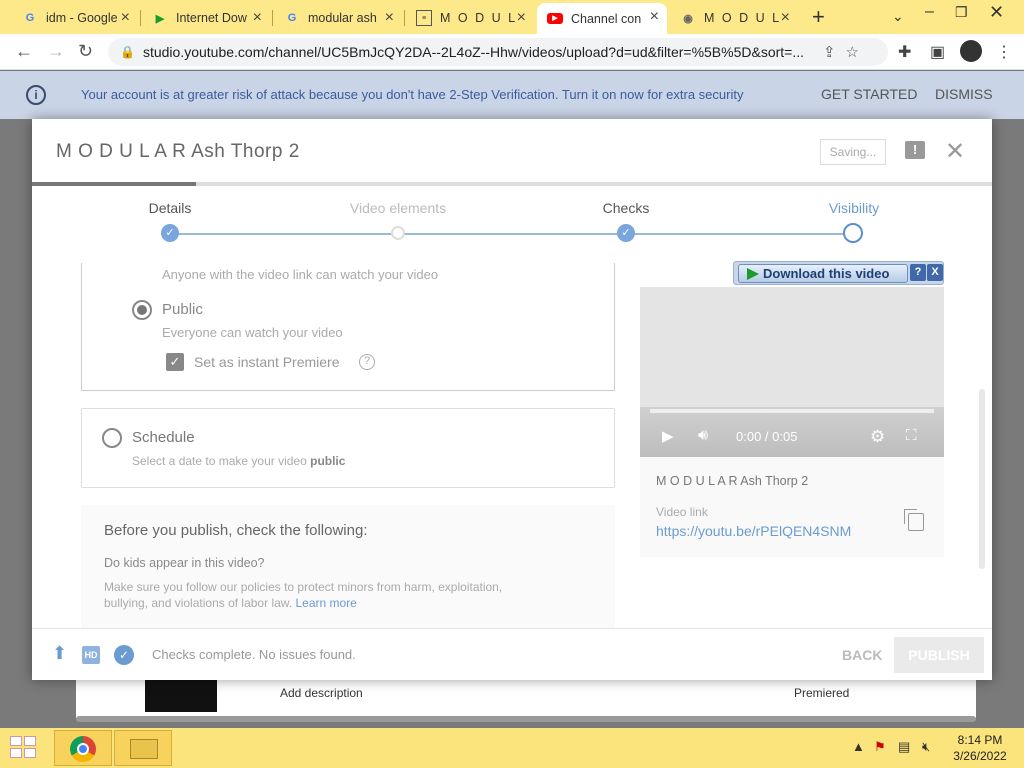  I want to click on video-link: https://youtu.be/rPElQEN4SNM, so click(753, 531).